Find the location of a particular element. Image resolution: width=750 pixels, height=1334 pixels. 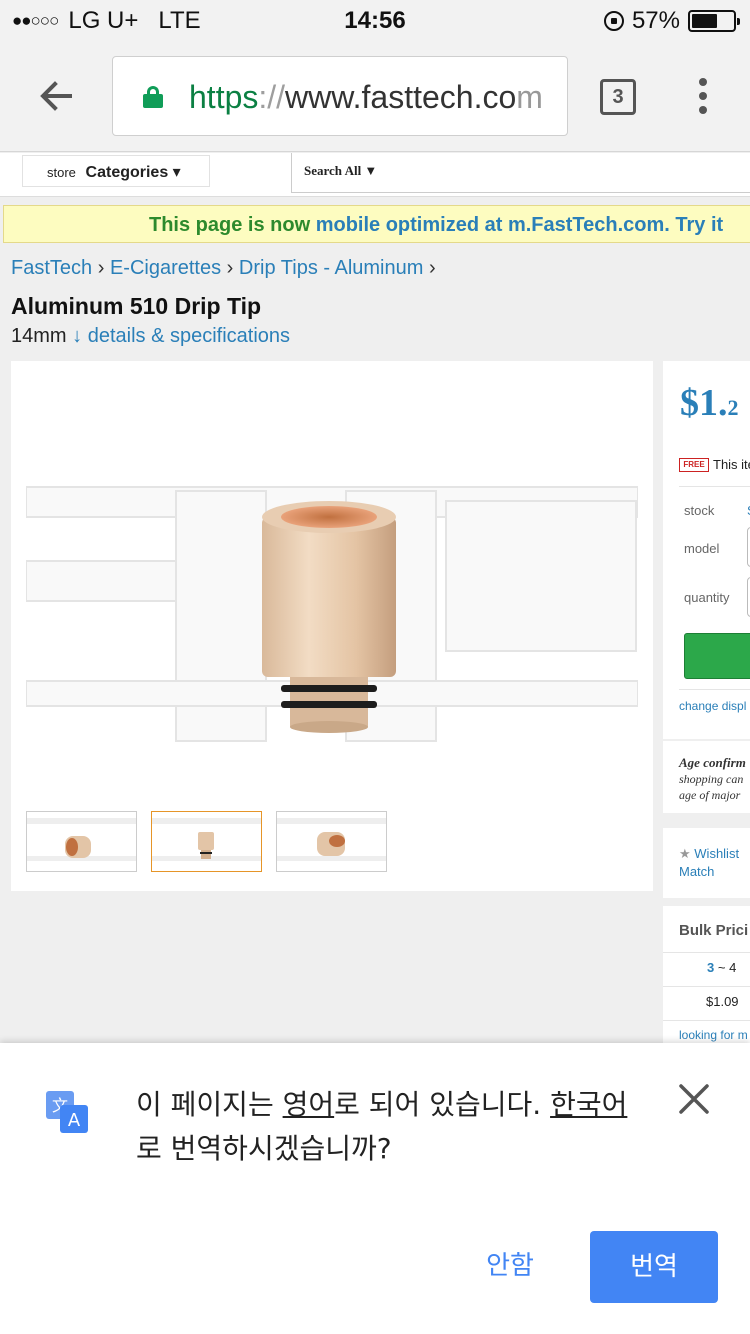

browser-toolbar: https://www.fasttech.com 3 is located at coordinates (375, 96).